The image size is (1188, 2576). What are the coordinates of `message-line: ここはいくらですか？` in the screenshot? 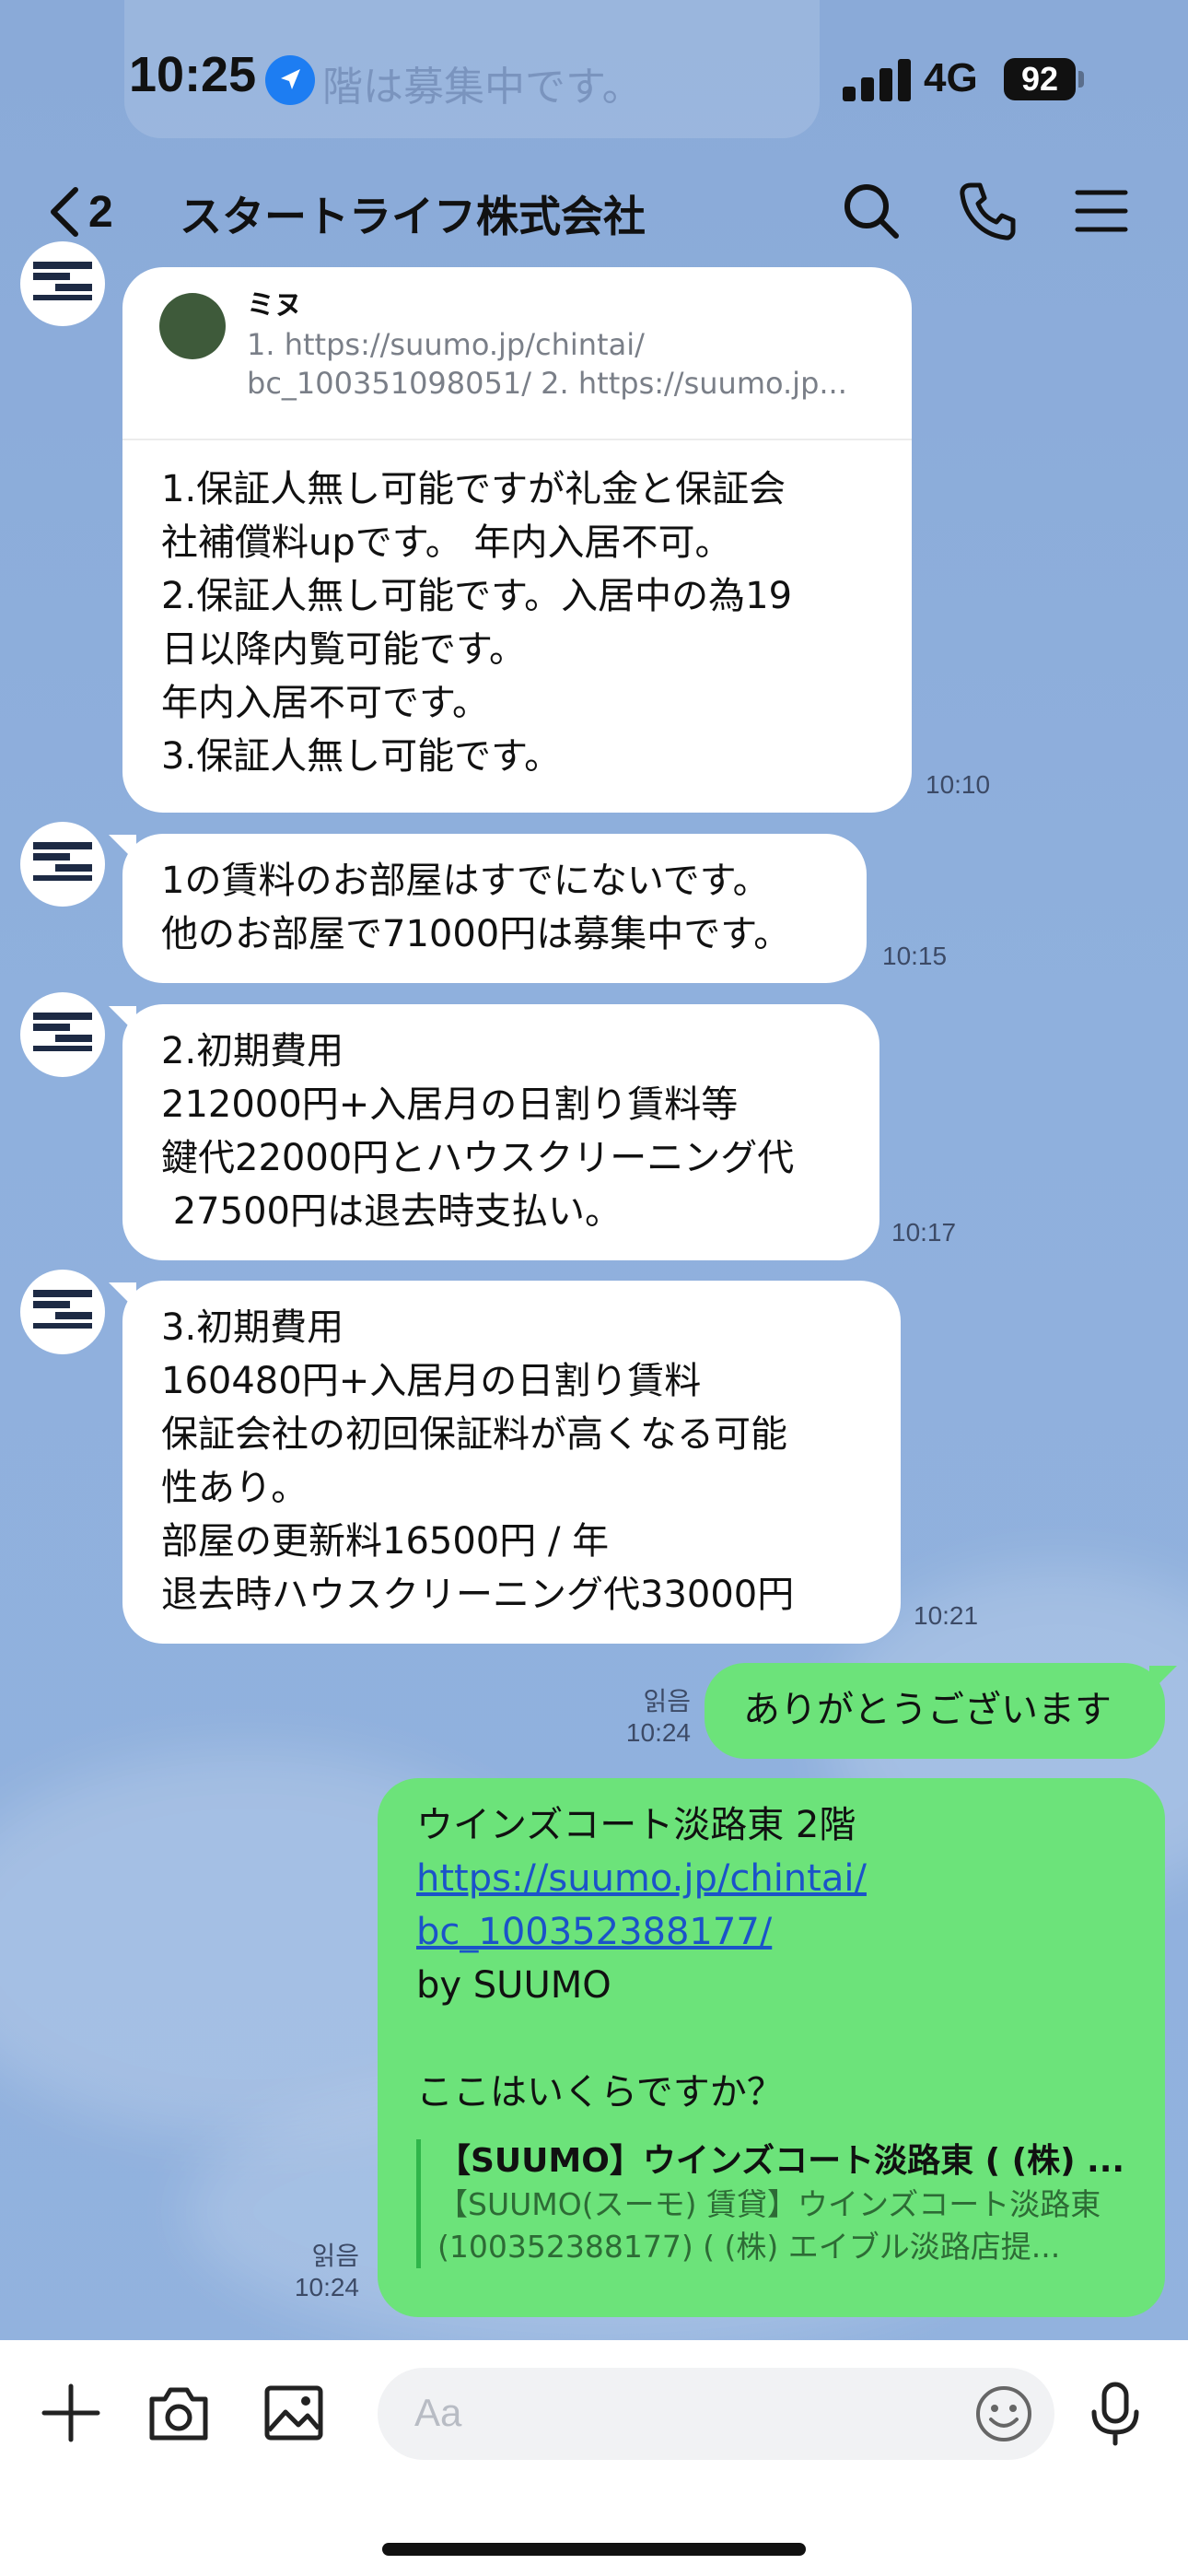 It's located at (600, 2092).